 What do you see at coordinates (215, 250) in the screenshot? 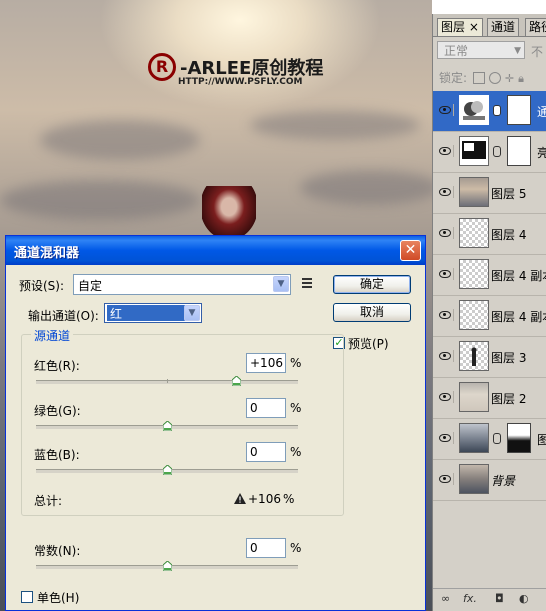
I see `dialog-titlebar: 通道混和器 ✕` at bounding box center [215, 250].